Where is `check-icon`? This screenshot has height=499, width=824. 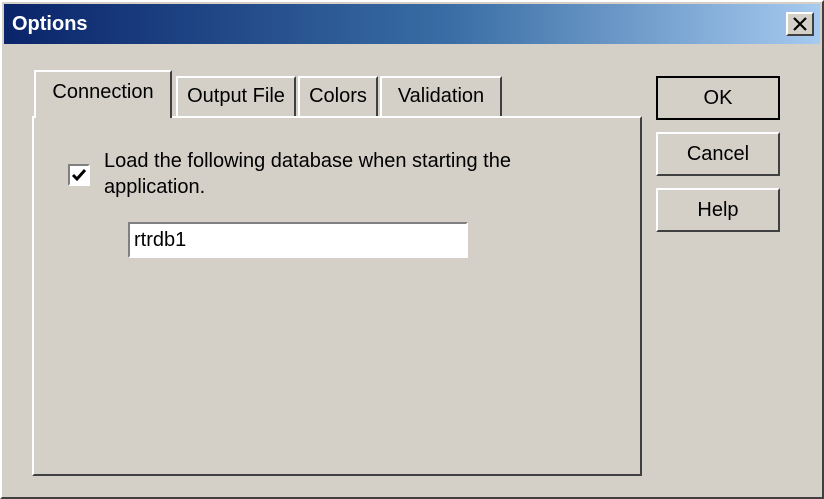
check-icon is located at coordinates (79, 175).